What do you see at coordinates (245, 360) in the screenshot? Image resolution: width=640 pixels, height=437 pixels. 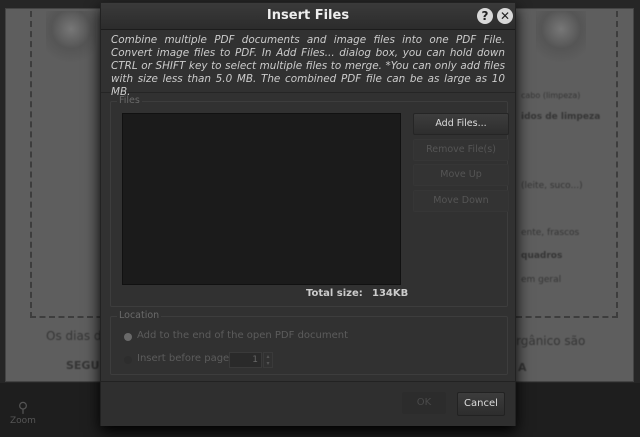 I see `page-number-input: 1` at bounding box center [245, 360].